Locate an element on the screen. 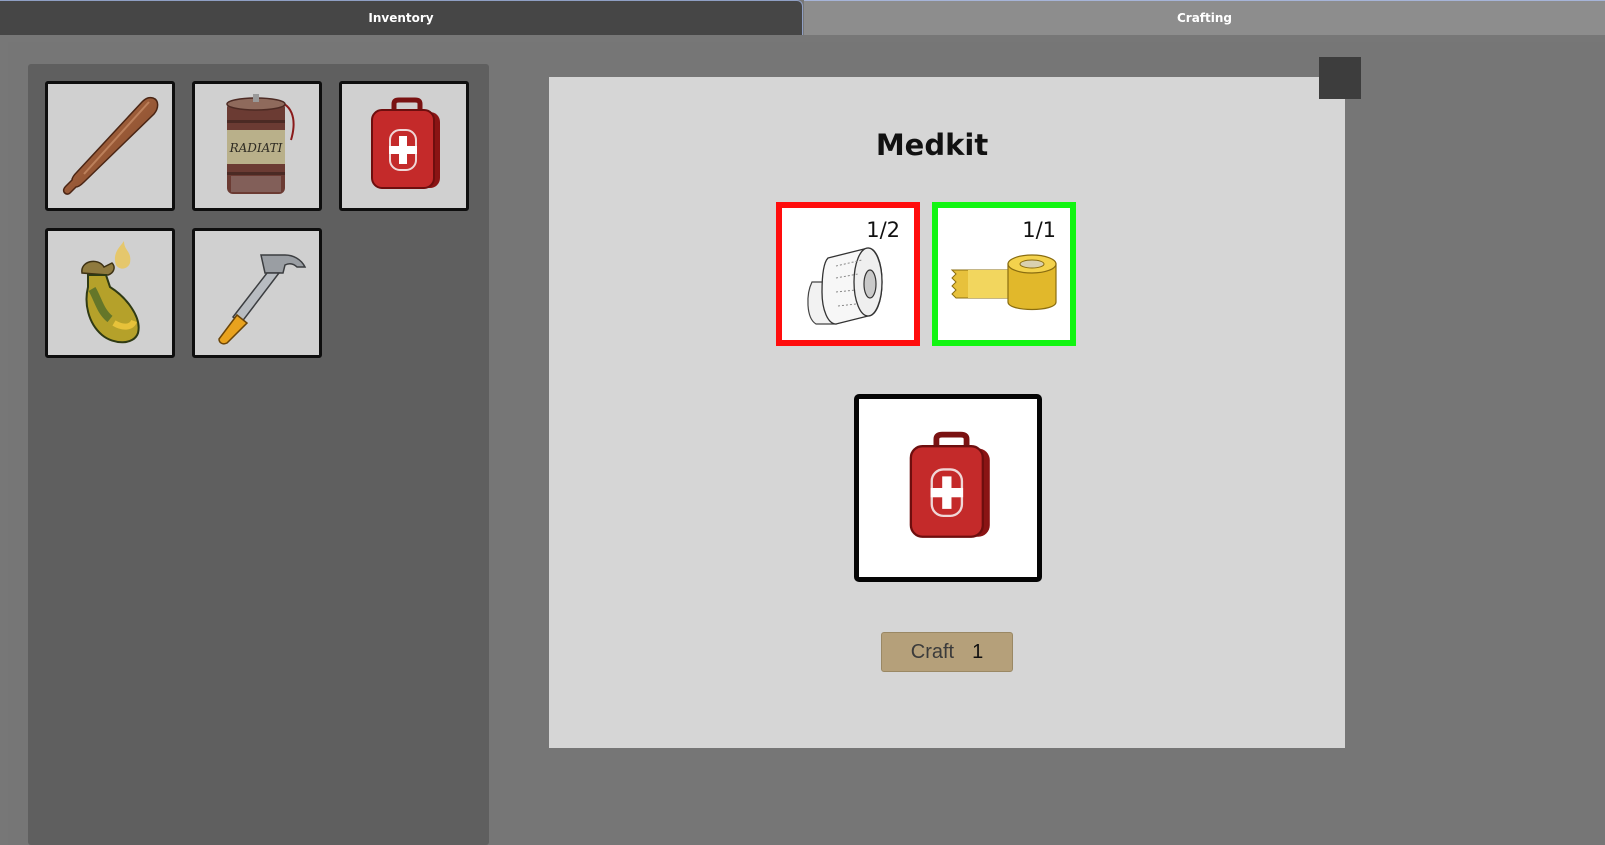 The width and height of the screenshot is (1605, 845). craft-quantity: 1 is located at coordinates (978, 651).